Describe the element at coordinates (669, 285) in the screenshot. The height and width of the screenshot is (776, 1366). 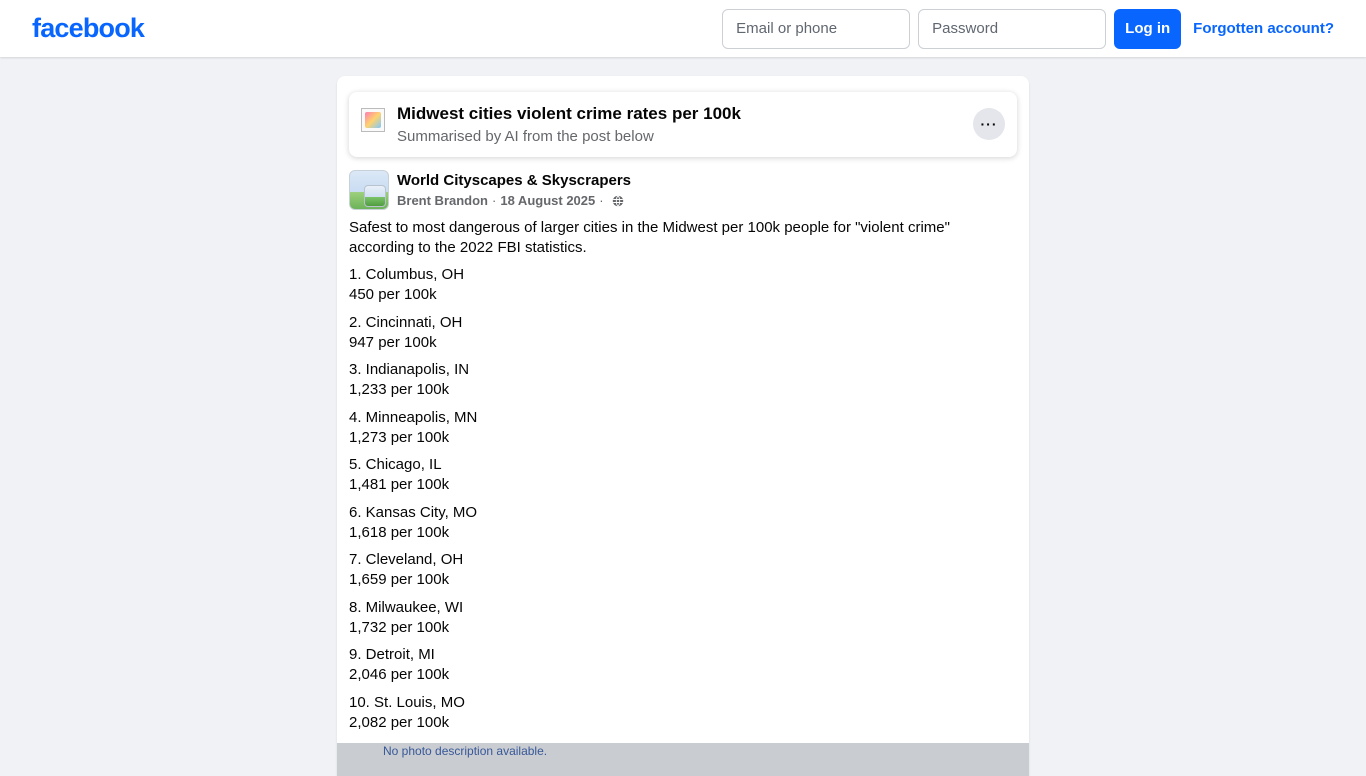
I see `list-item: 1. Columbus, OH 450 per 100k` at that location.